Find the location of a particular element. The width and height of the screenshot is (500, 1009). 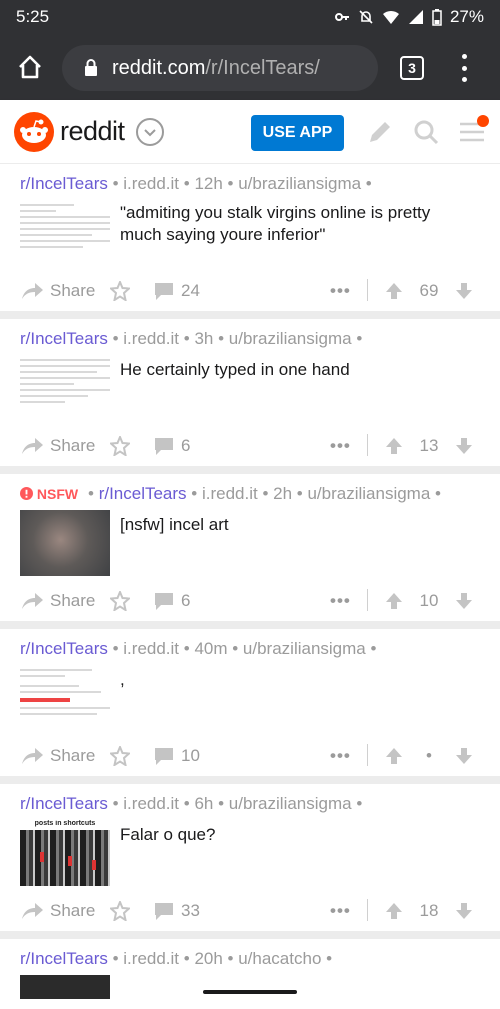

post-title: , is located at coordinates (297, 680).